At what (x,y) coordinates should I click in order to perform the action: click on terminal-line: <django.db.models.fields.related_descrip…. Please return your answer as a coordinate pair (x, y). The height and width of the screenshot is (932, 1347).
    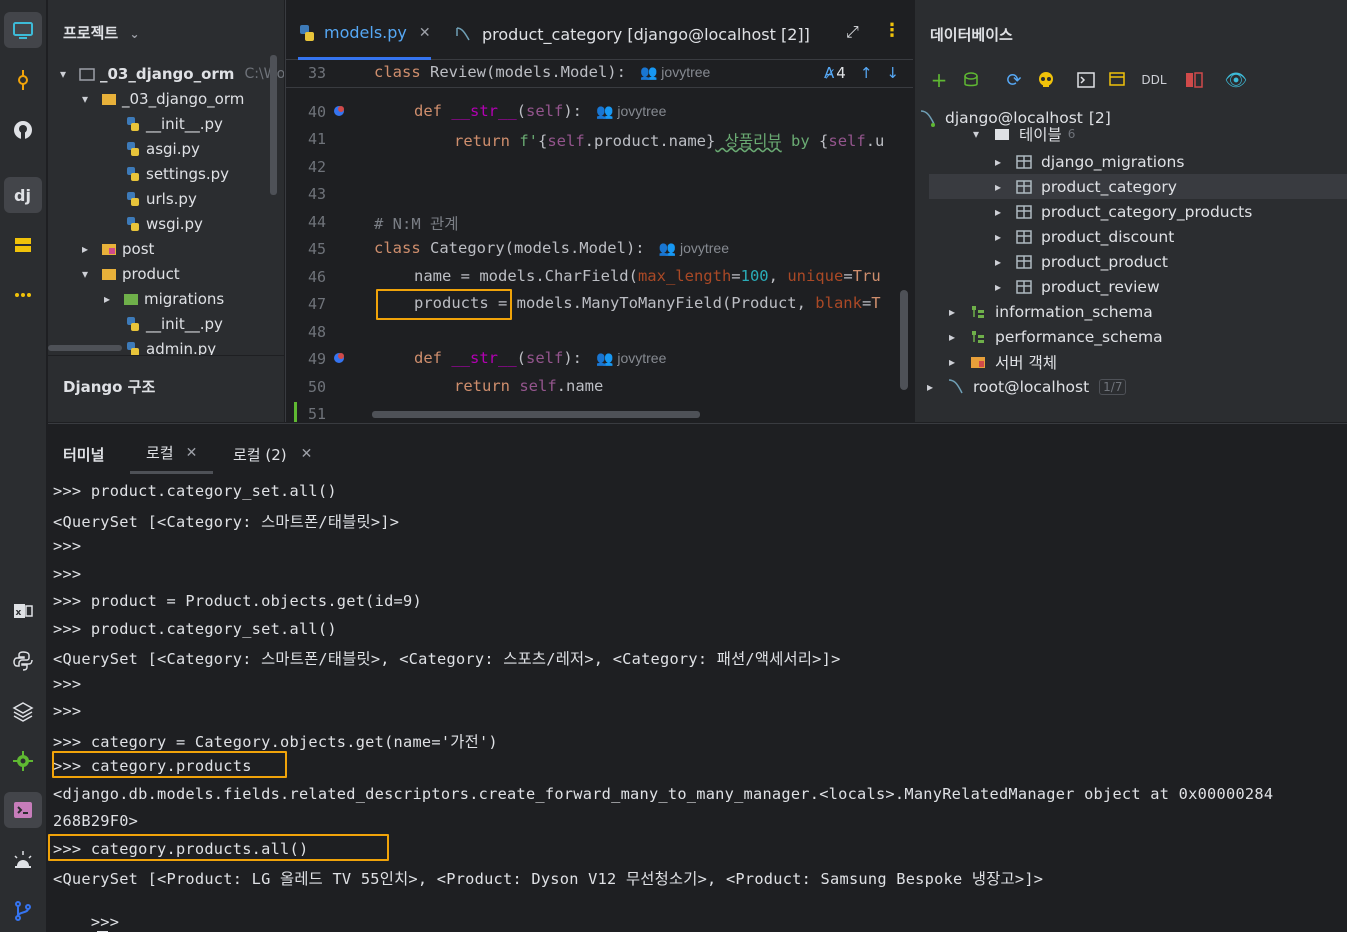
    Looking at the image, I should click on (663, 794).